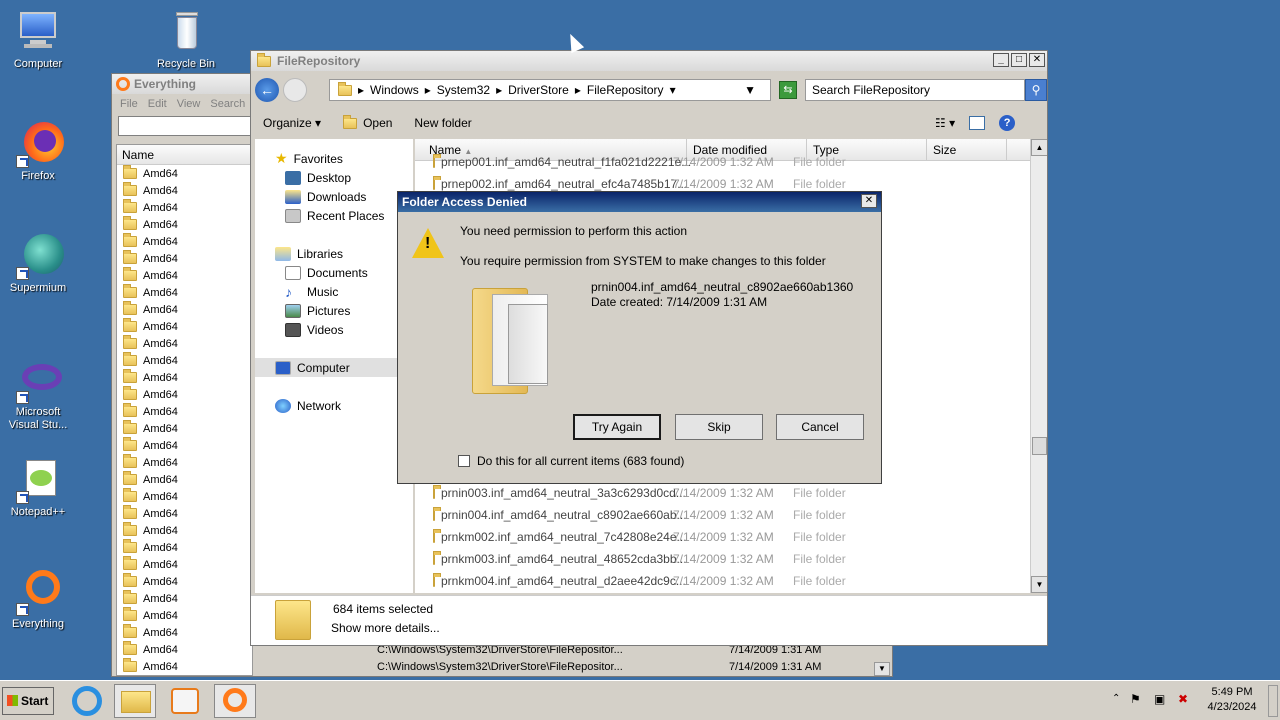 The height and width of the screenshot is (720, 1280). What do you see at coordinates (649, 61) in the screenshot?
I see `explorer-titlebar: FileRepository _ □ ✕` at bounding box center [649, 61].